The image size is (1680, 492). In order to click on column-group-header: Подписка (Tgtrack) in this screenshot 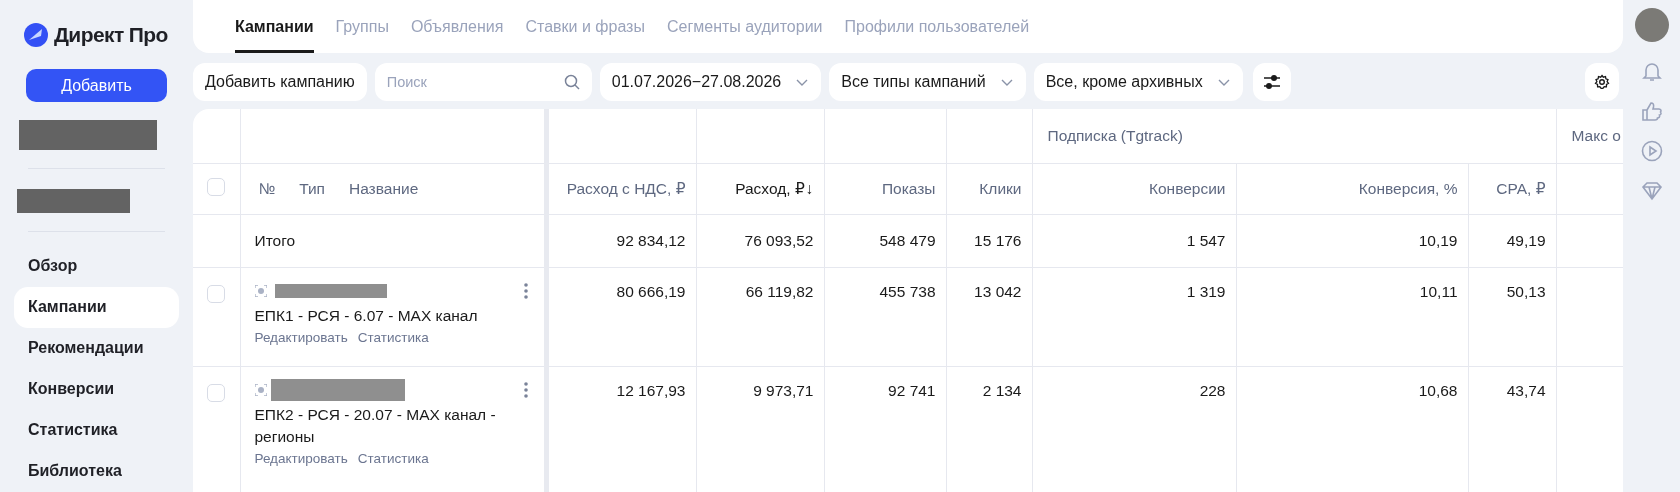, I will do `click(1115, 135)`.